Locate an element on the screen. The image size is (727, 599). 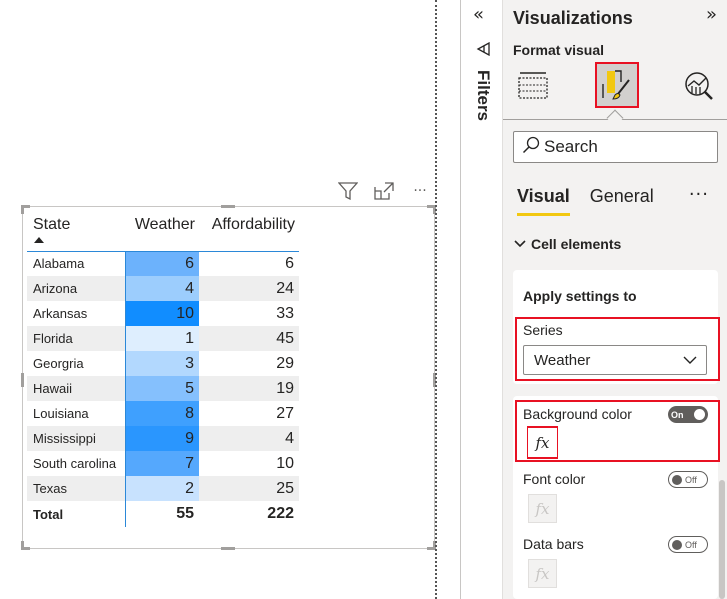
column-header-label: State is located at coordinates (52, 224).